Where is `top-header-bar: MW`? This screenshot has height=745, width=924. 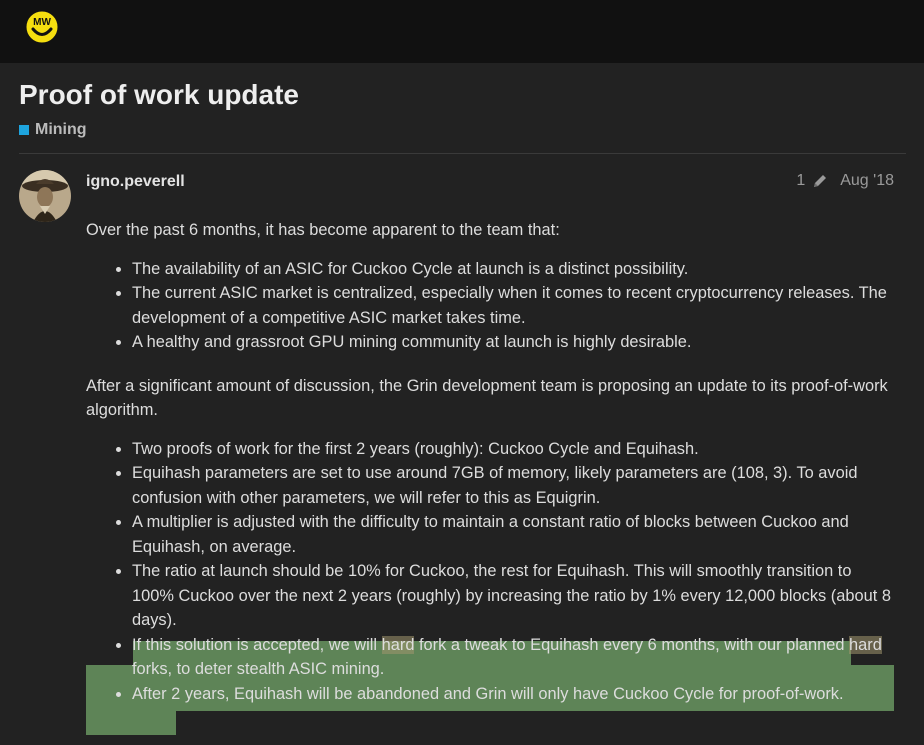
top-header-bar: MW is located at coordinates (462, 31).